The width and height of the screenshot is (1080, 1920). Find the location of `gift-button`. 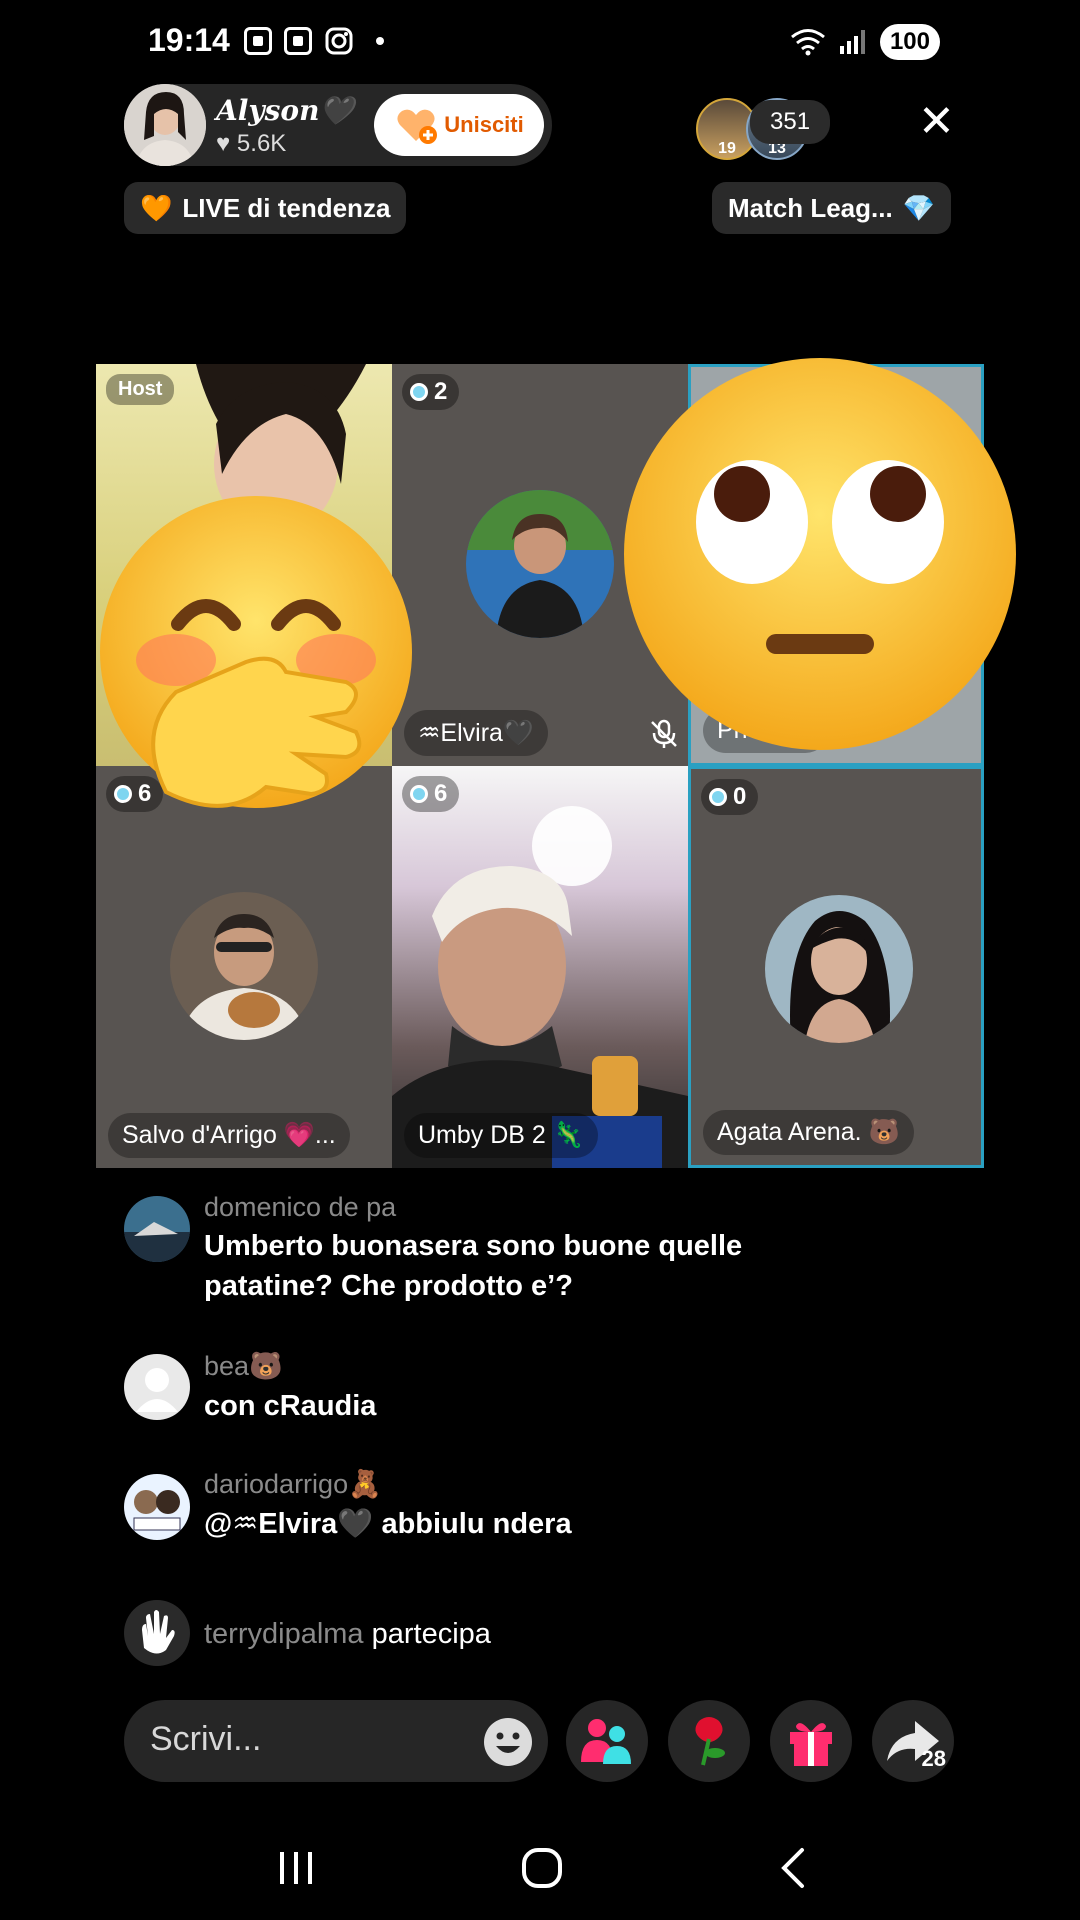

gift-button is located at coordinates (811, 1741).